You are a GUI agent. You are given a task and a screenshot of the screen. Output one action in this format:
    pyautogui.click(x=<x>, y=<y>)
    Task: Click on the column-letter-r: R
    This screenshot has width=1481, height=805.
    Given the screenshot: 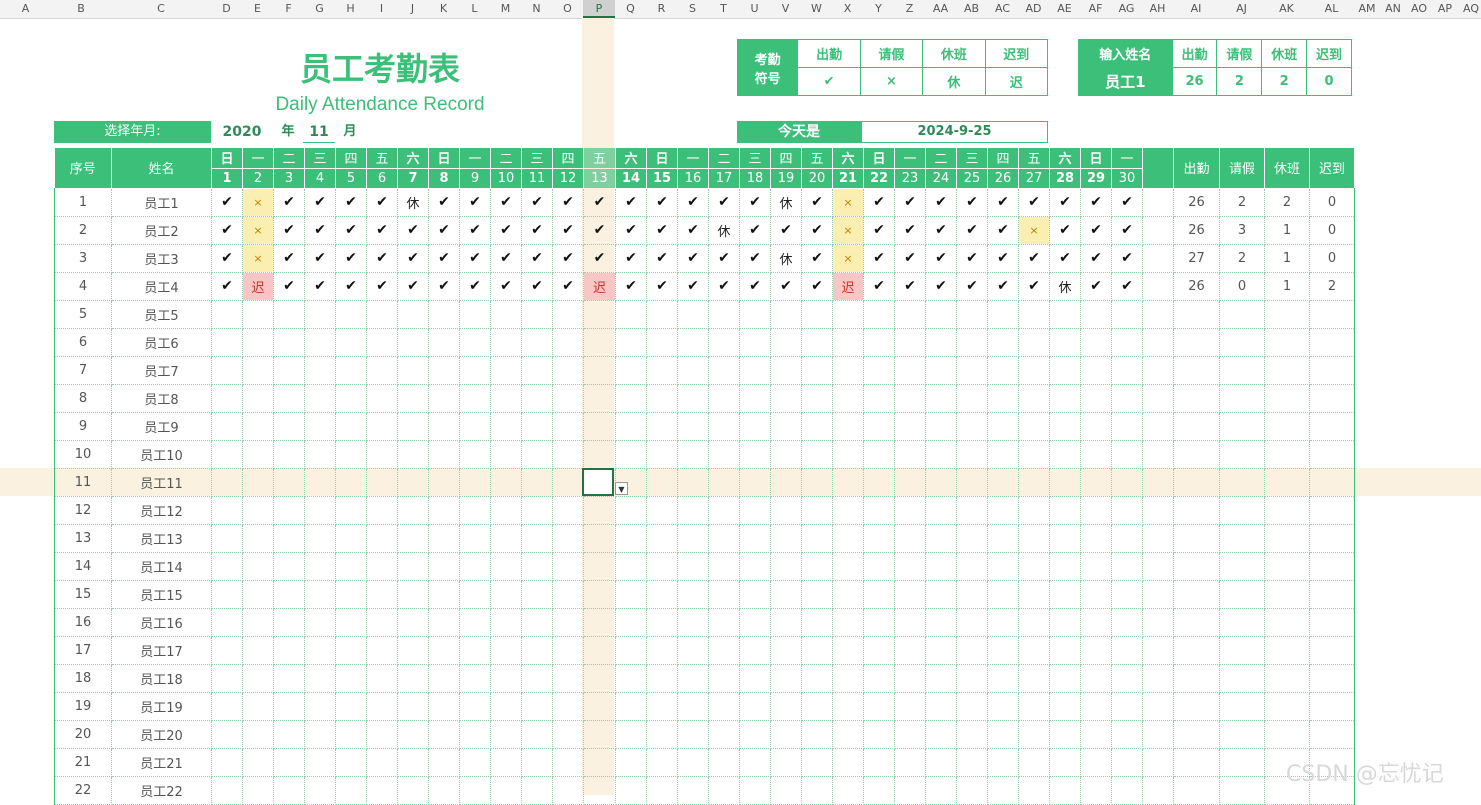 What is the action you would take?
    pyautogui.click(x=661, y=9)
    